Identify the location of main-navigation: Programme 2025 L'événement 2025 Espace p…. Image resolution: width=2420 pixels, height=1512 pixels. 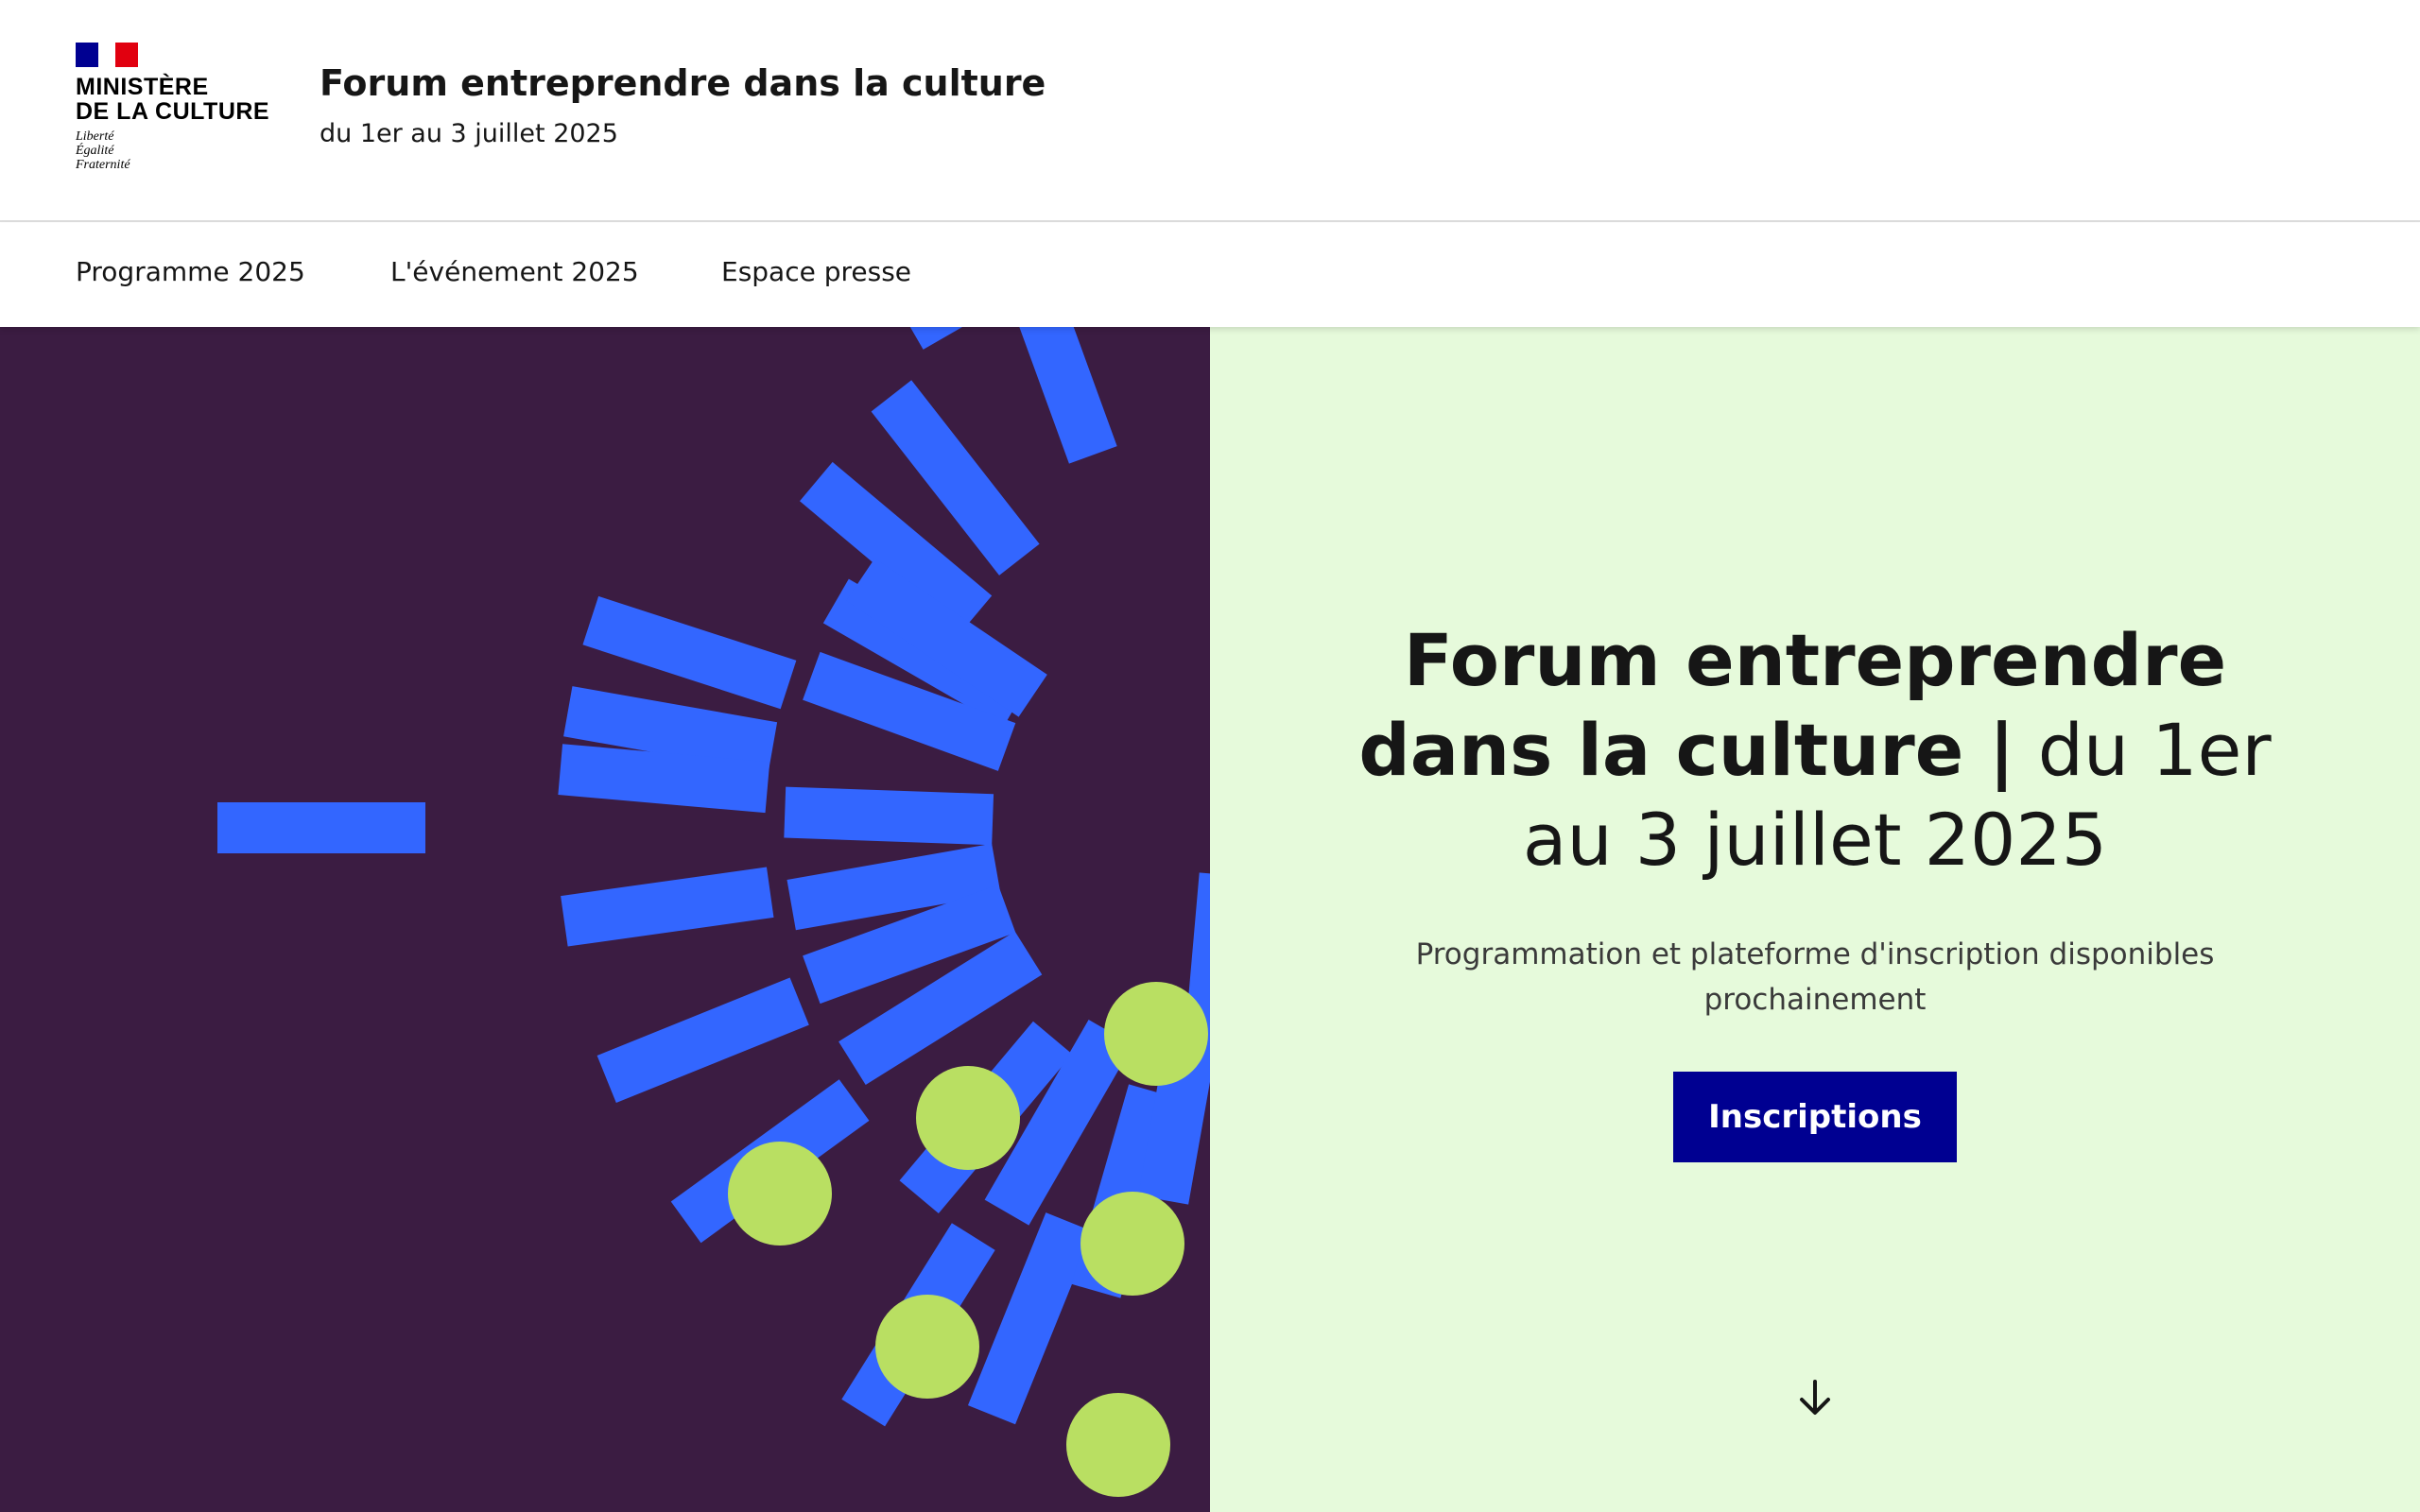
(1210, 275).